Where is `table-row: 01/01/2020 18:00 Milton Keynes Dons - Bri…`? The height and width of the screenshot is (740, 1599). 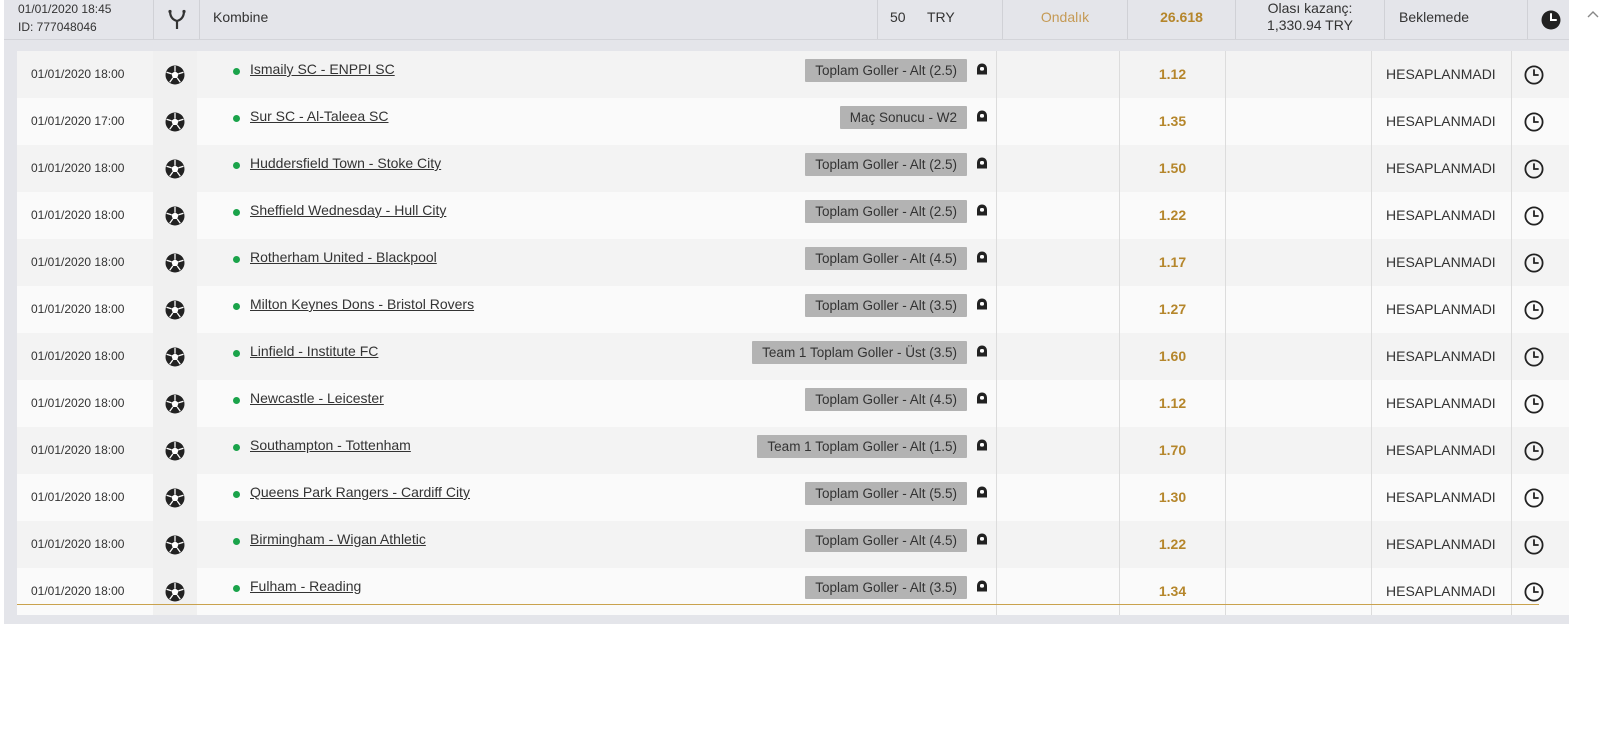
table-row: 01/01/2020 18:00 Milton Keynes Dons - Bri… is located at coordinates (793, 309).